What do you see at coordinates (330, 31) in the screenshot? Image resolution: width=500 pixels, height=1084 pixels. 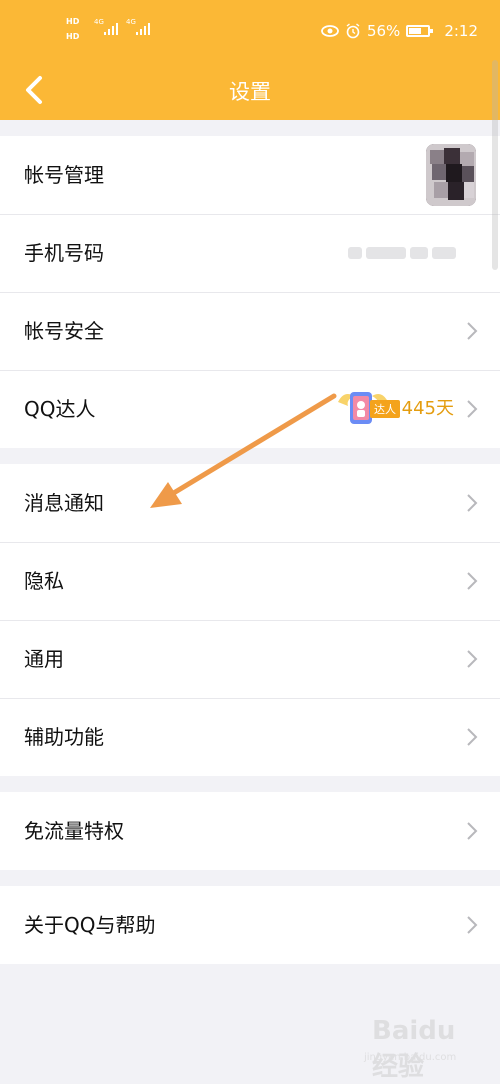 I see `eye-icon` at bounding box center [330, 31].